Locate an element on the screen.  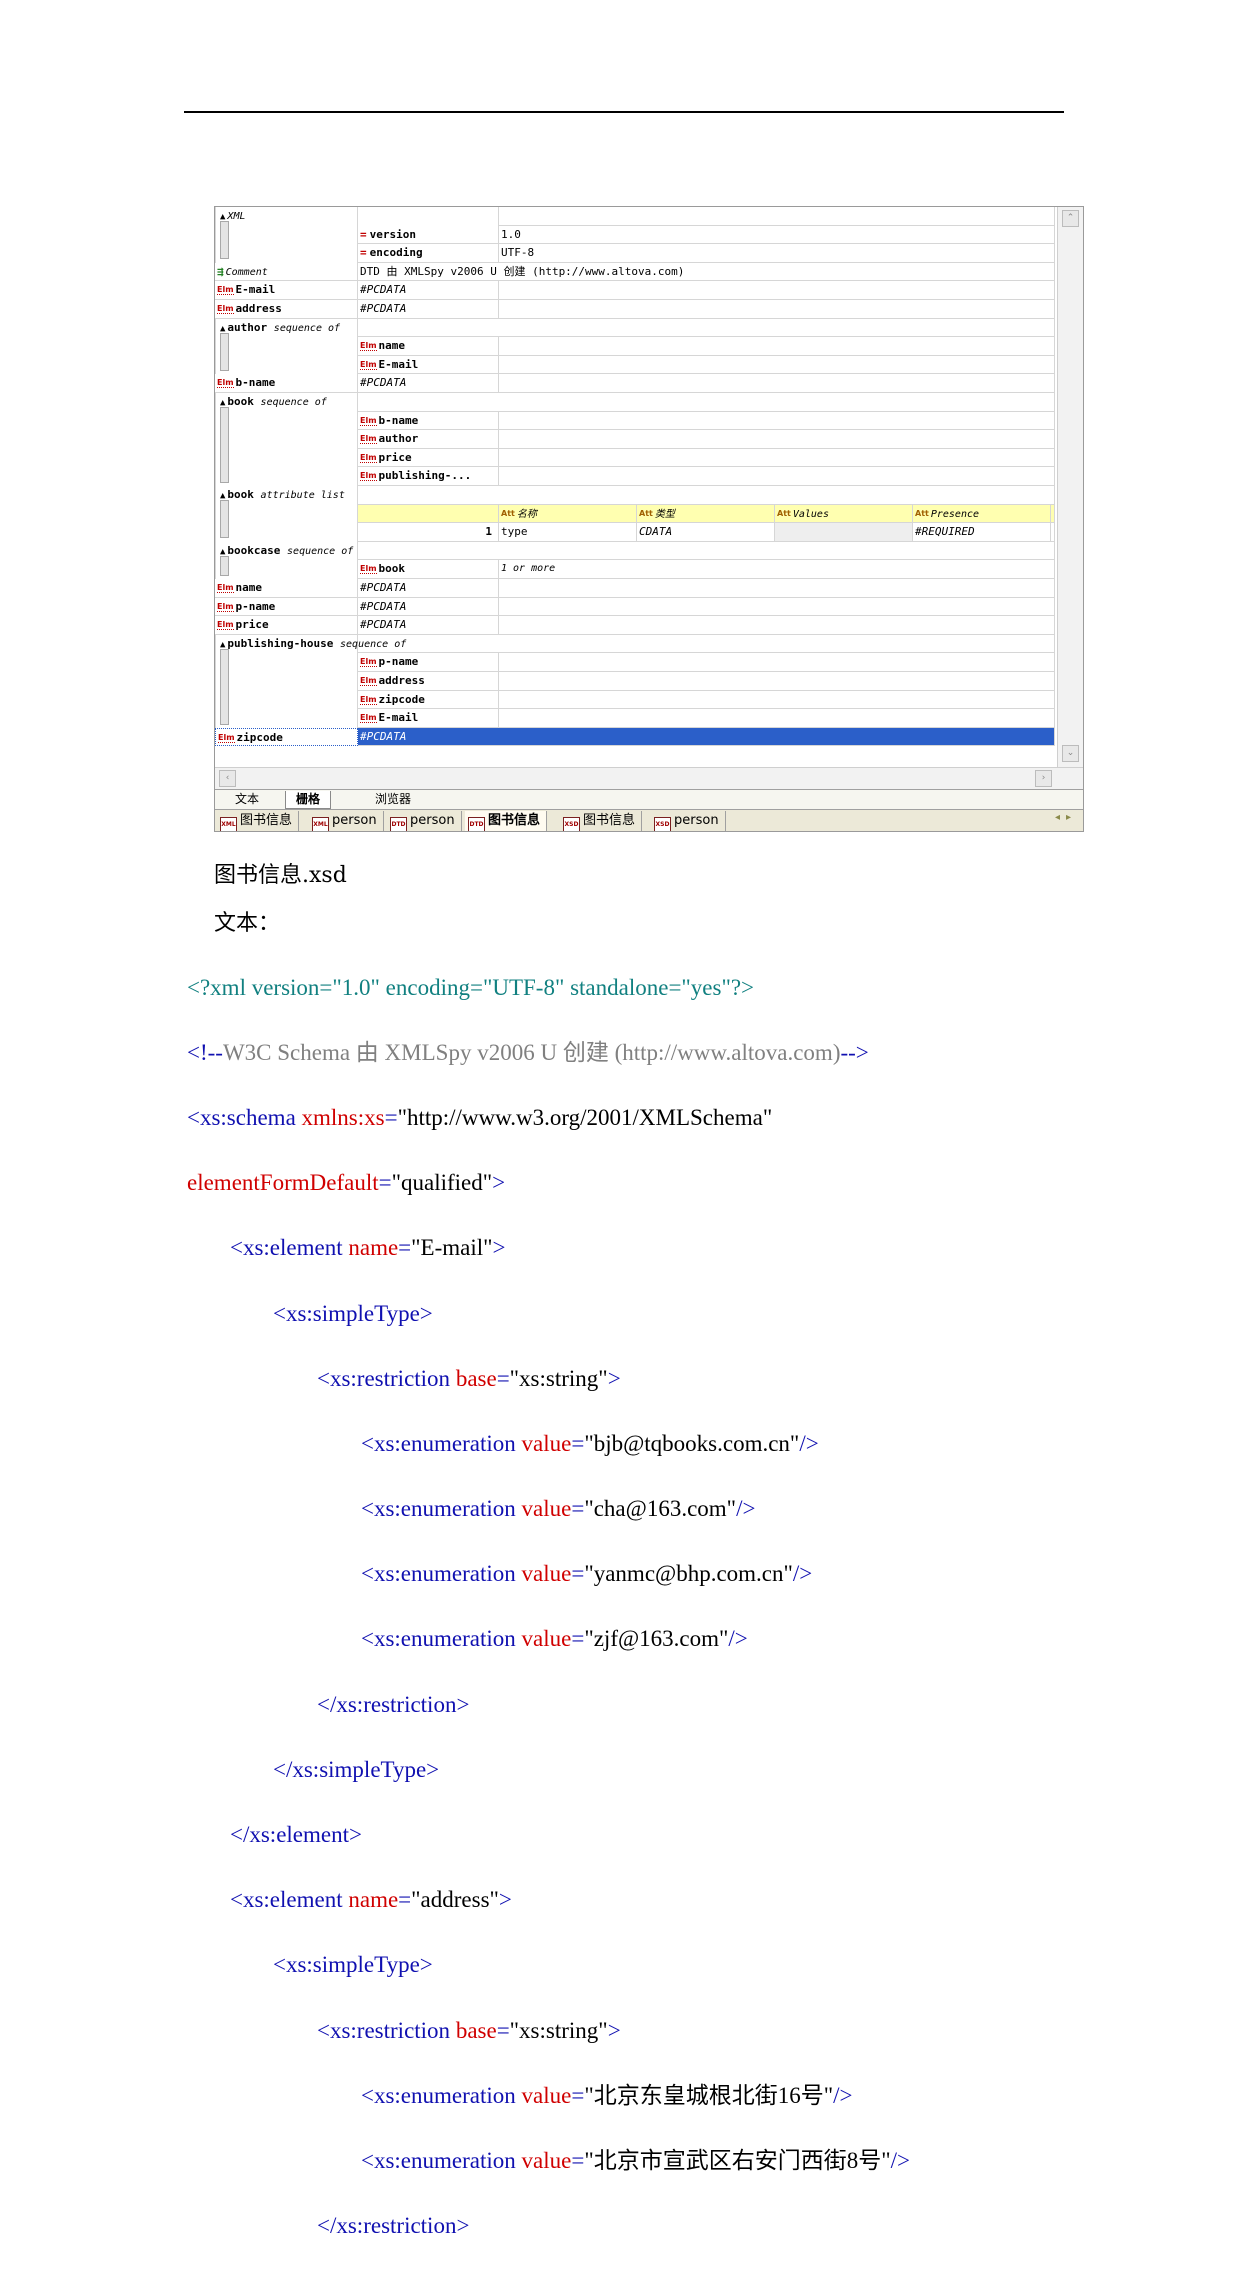
element-row-zipcode-selected: Elm zipcode #PCDATA is located at coordinates (635, 737).